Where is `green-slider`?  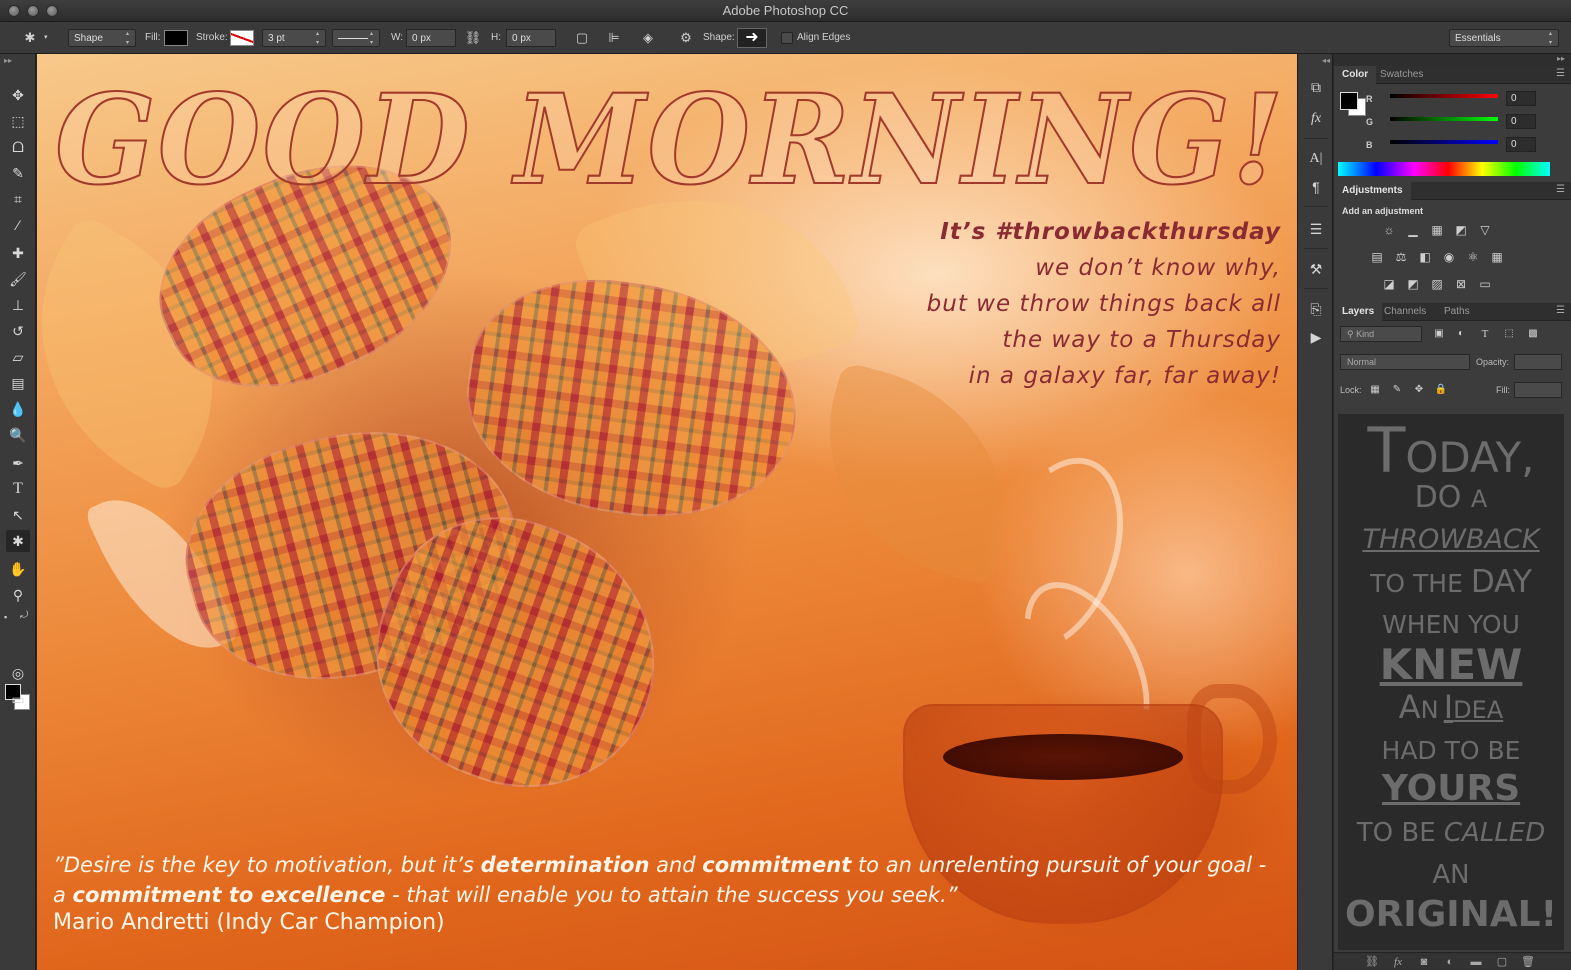
green-slider is located at coordinates (1444, 119).